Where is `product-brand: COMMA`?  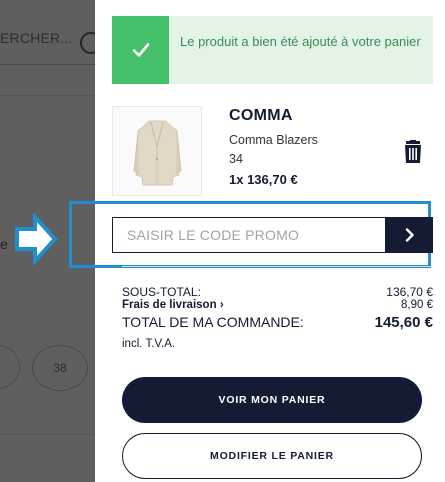
product-brand: COMMA is located at coordinates (261, 115).